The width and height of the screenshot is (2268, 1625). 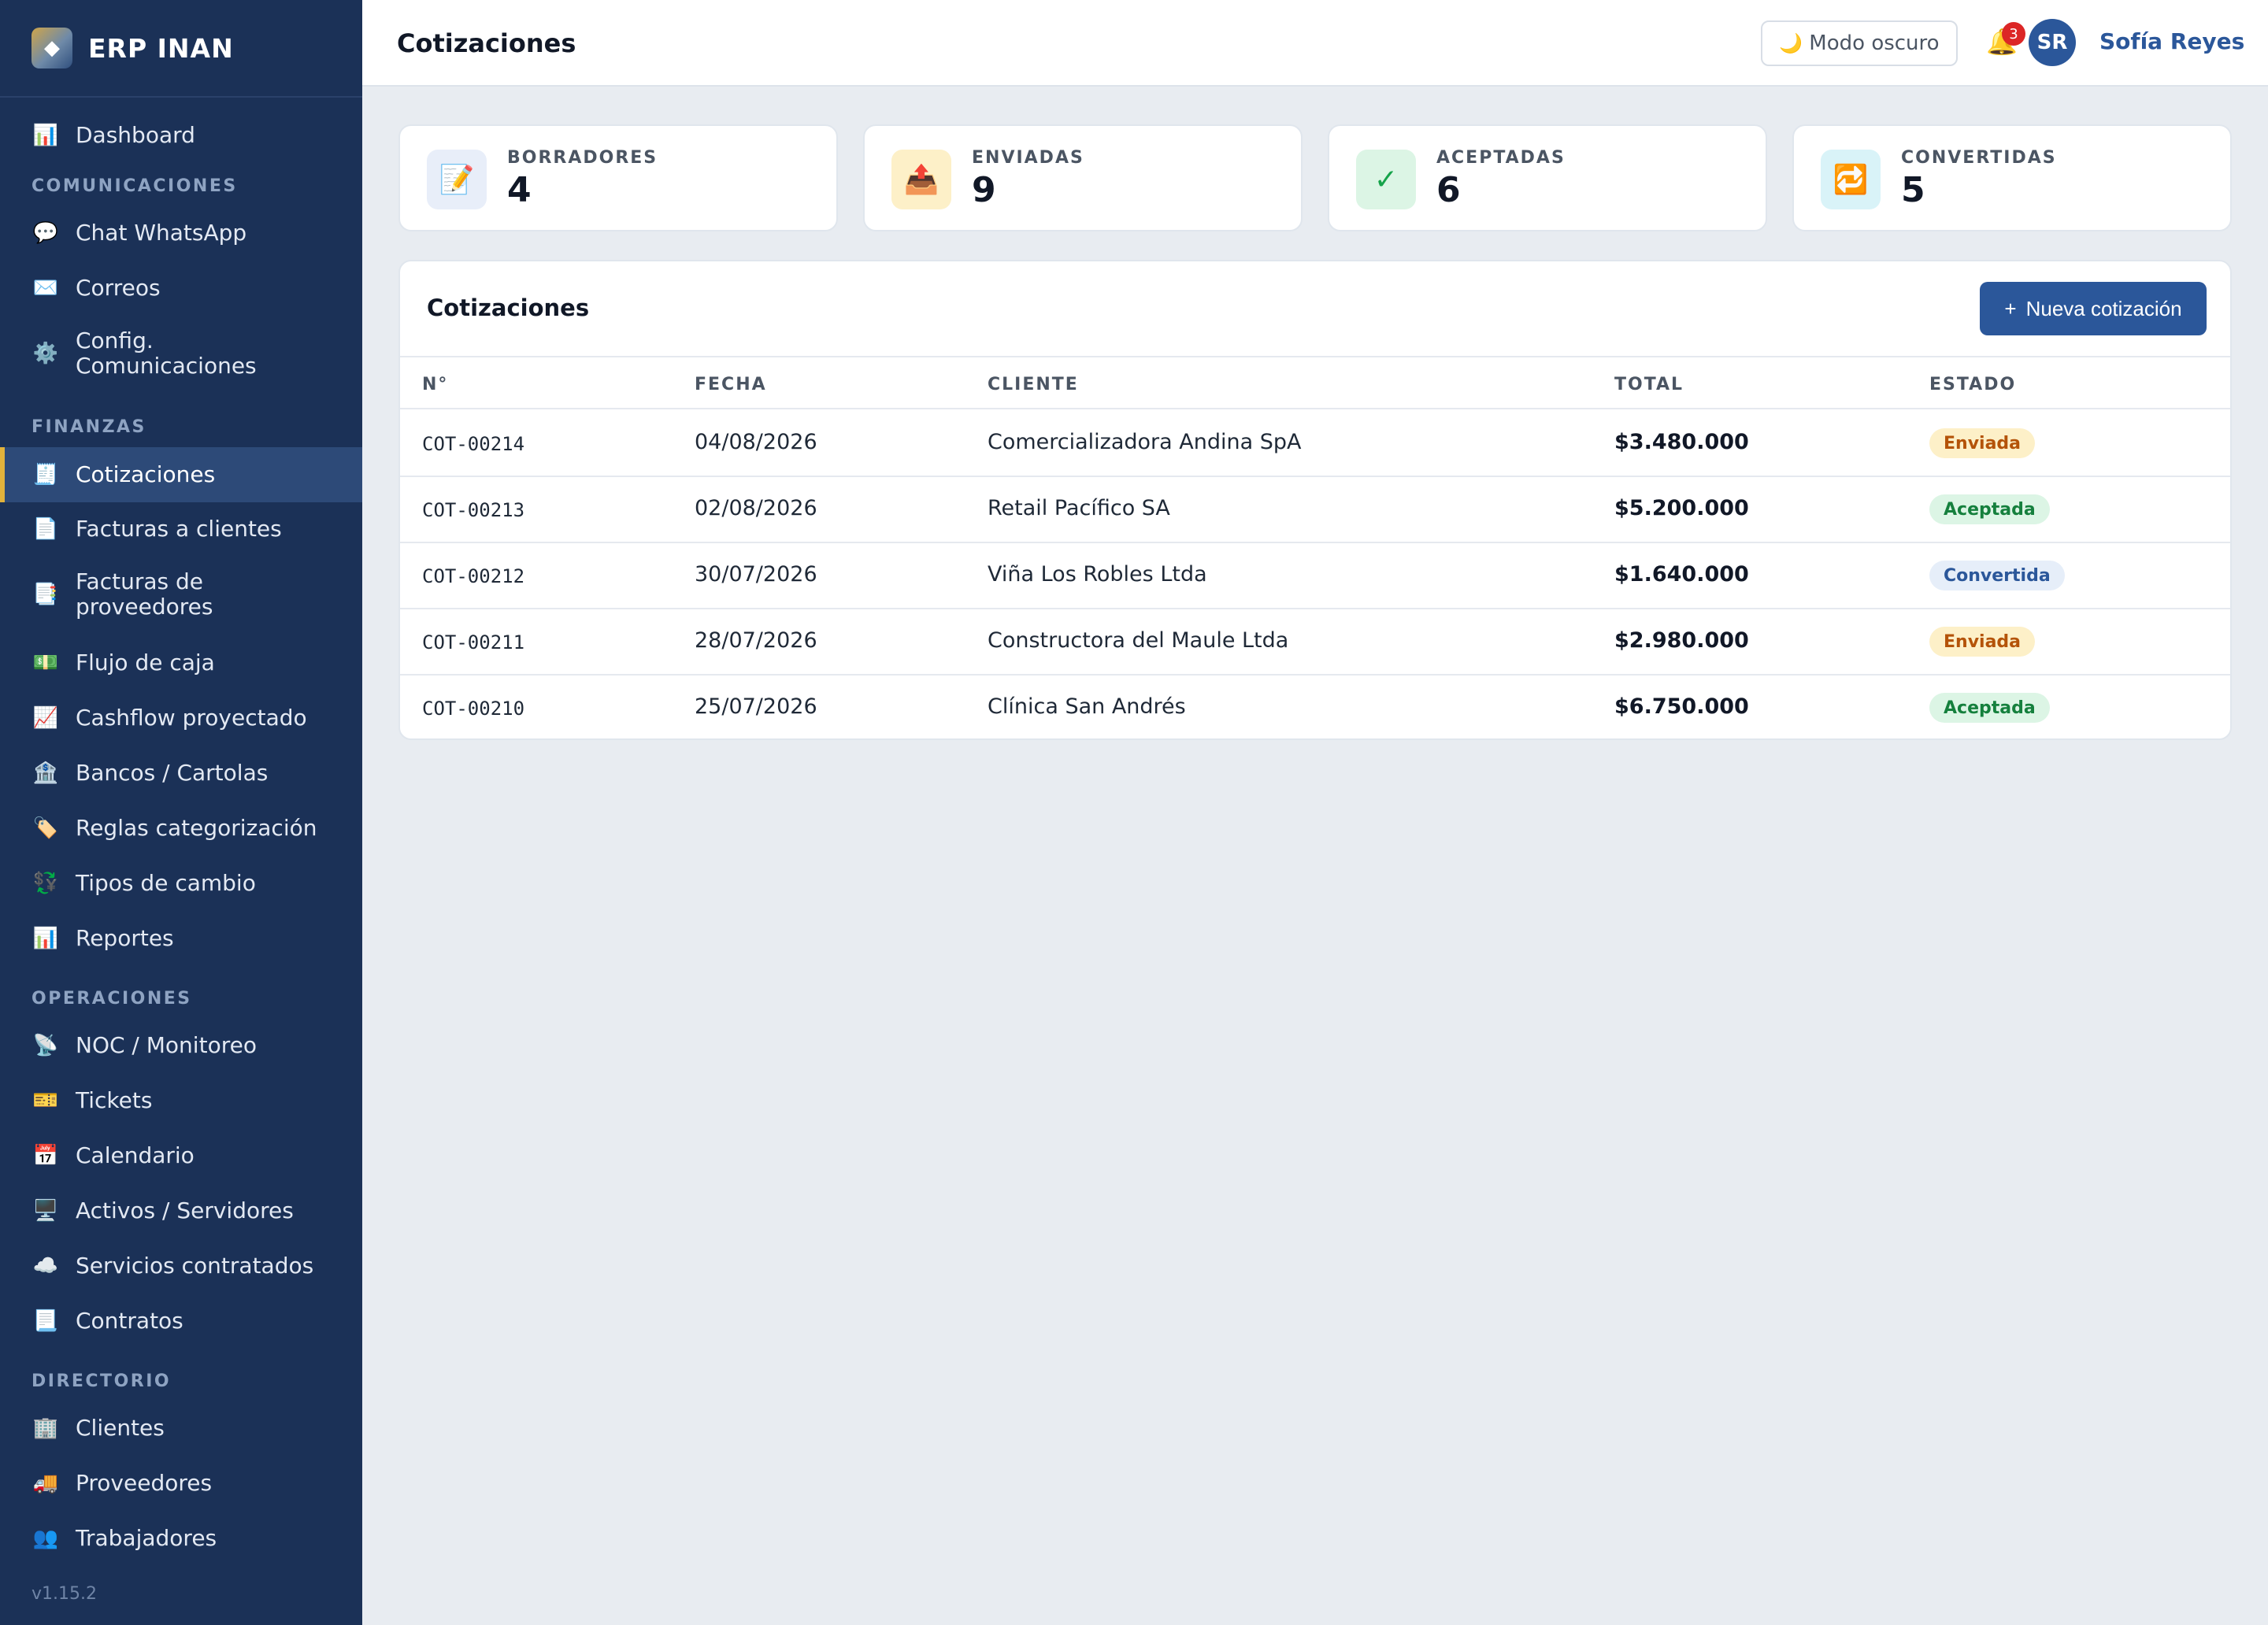 What do you see at coordinates (1979, 158) in the screenshot?
I see `stat-label: CONVERTIDAS` at bounding box center [1979, 158].